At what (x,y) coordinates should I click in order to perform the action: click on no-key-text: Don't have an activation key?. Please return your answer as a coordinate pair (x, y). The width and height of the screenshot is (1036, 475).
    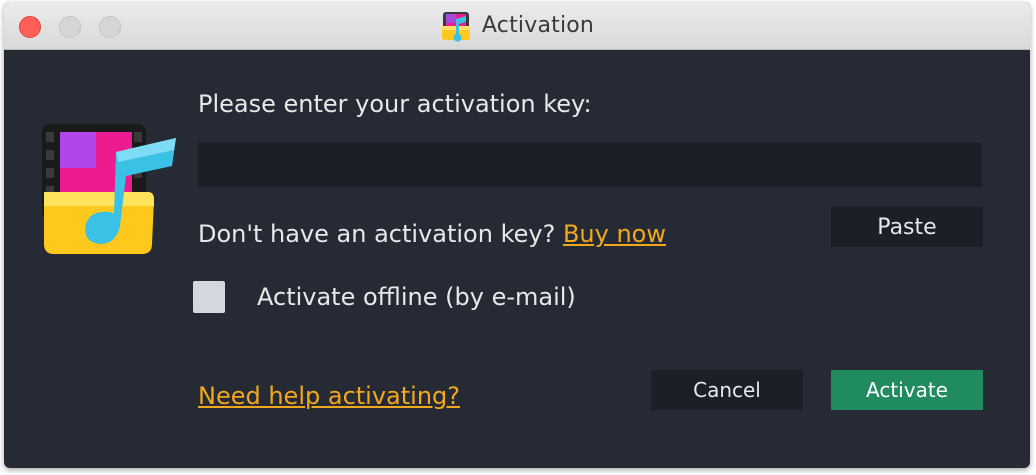
    Looking at the image, I should click on (380, 234).